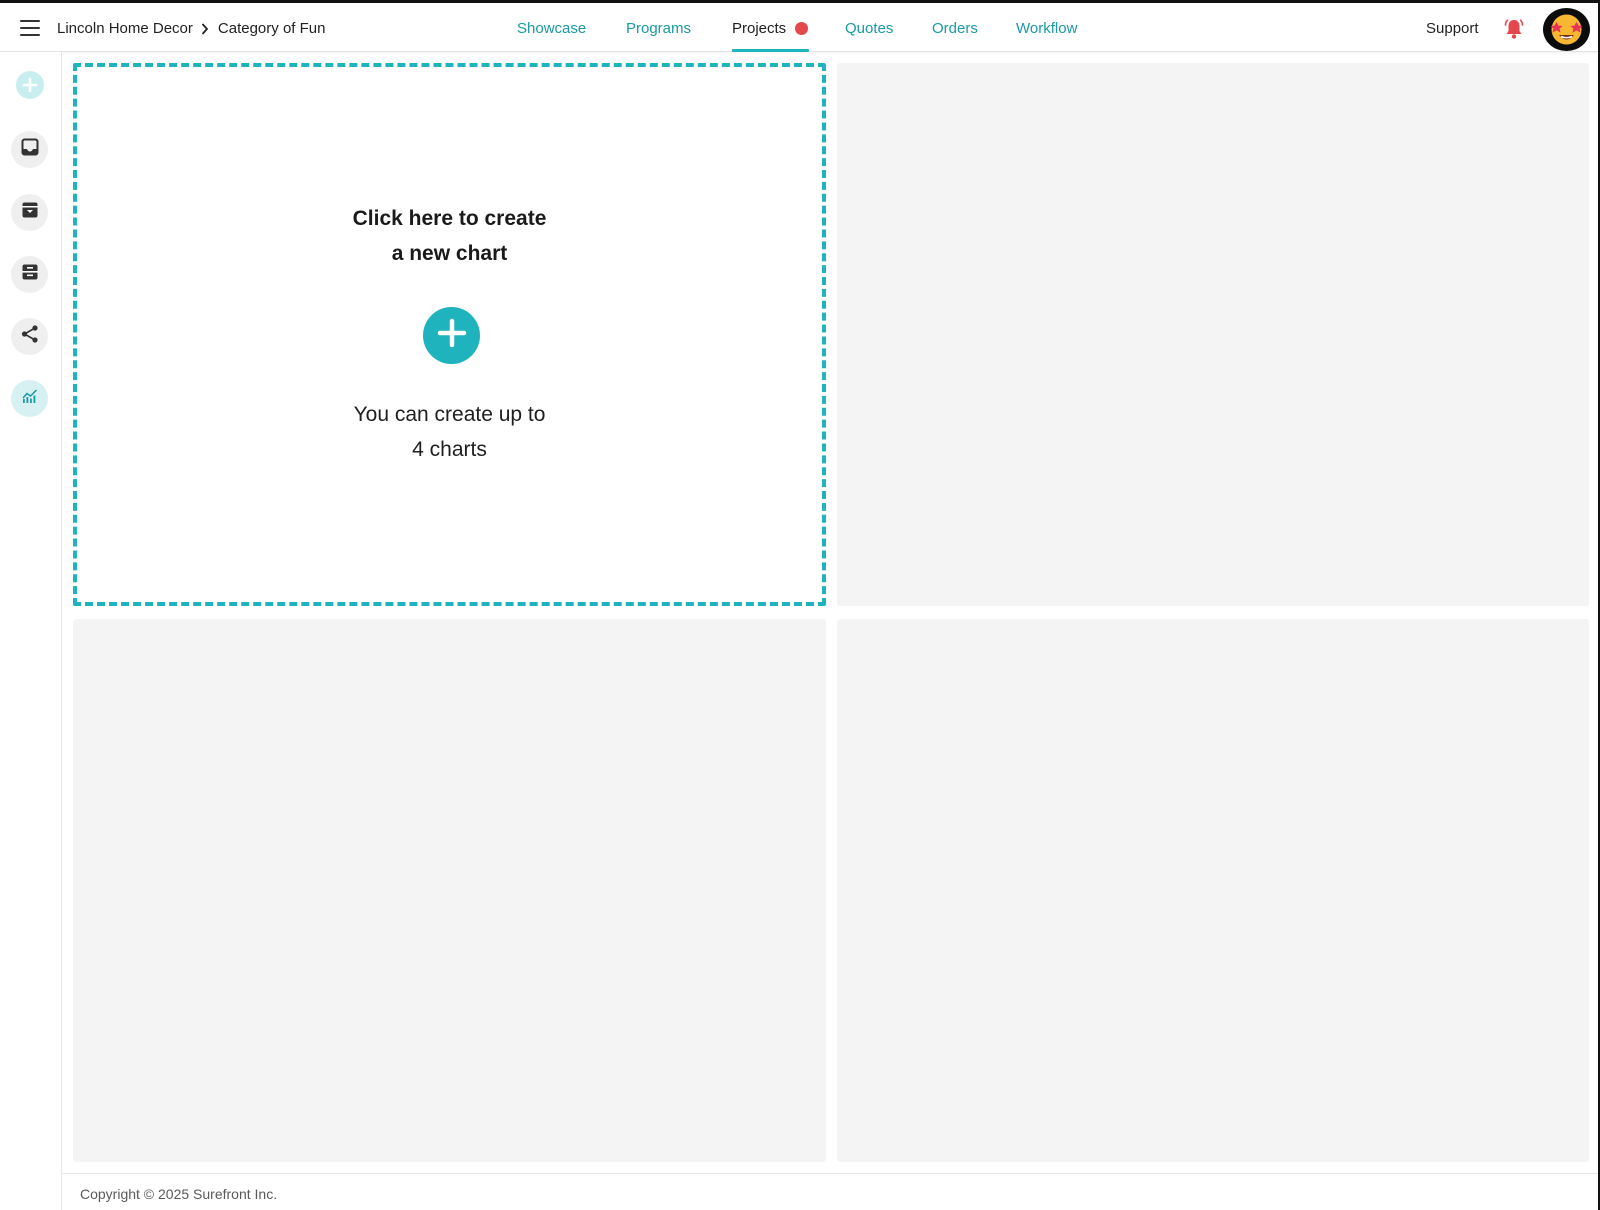 This screenshot has width=1600, height=1210. I want to click on copyright-text: Copyright © 2025 Surefront Inc., so click(179, 1194).